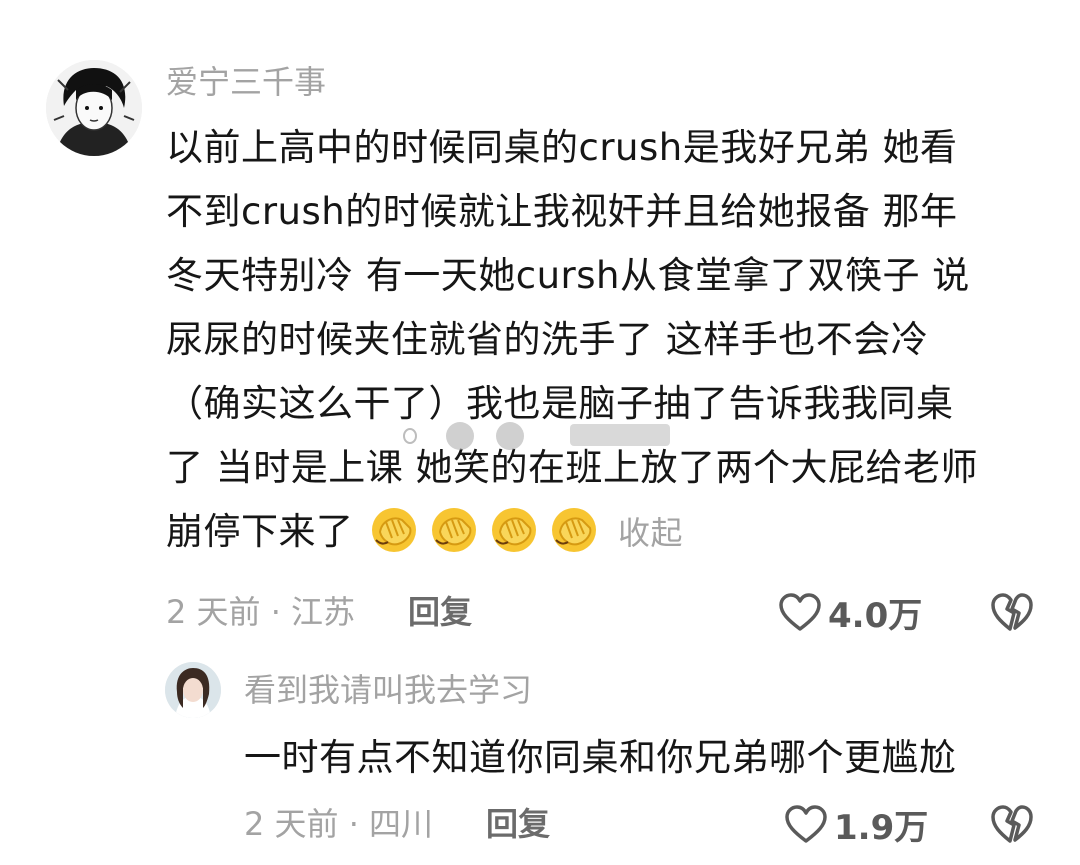 This screenshot has width=1080, height=865. Describe the element at coordinates (650, 533) in the screenshot. I see `collapse-button: 收起` at that location.